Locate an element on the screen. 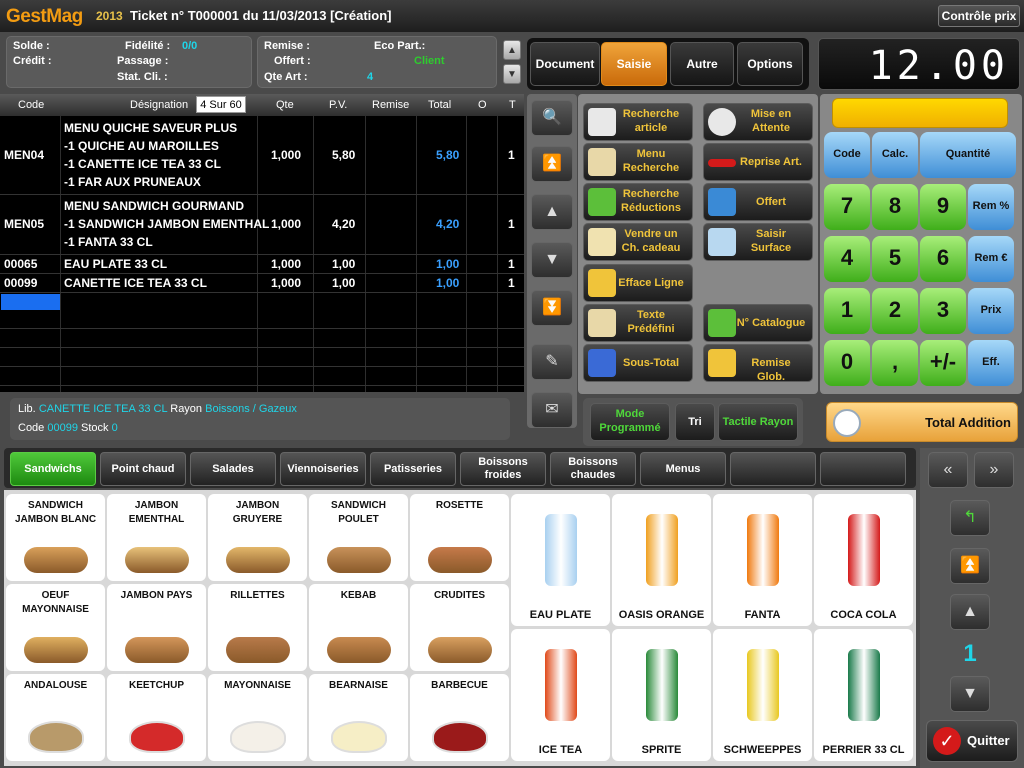  product-tile: CRUDITES is located at coordinates (459, 627).